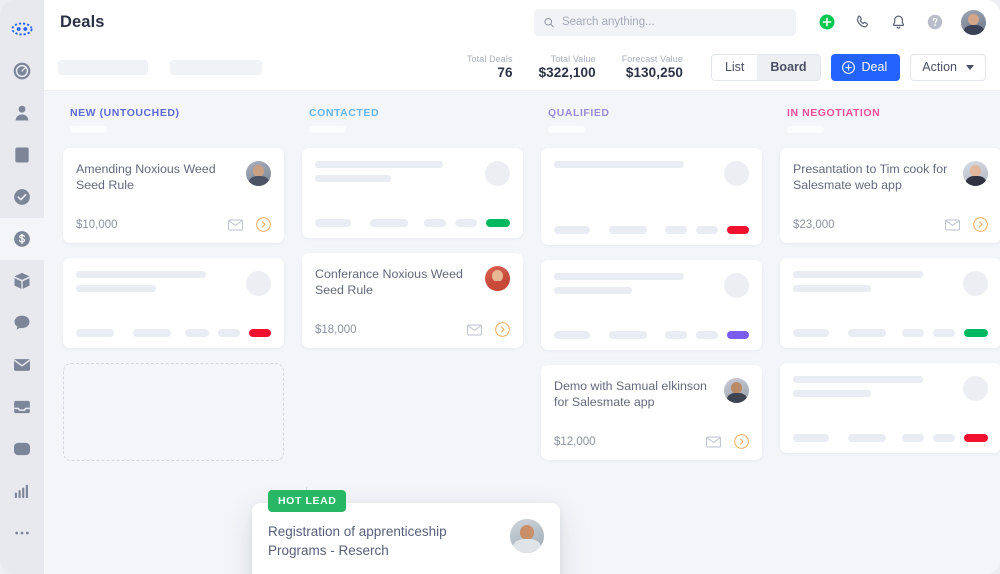  Describe the element at coordinates (22, 491) in the screenshot. I see `sidebar-item-reports` at that location.